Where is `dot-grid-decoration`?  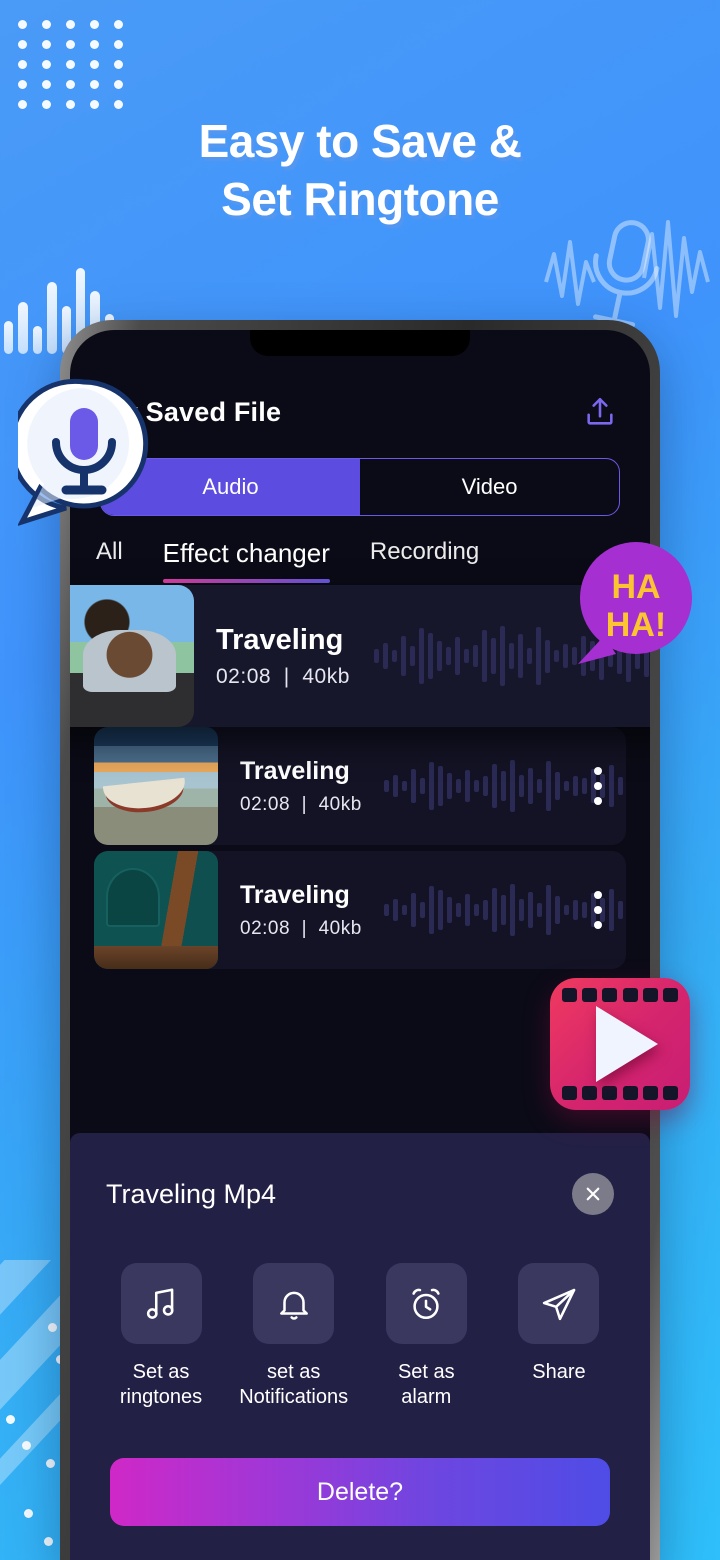 dot-grid-decoration is located at coordinates (70, 64).